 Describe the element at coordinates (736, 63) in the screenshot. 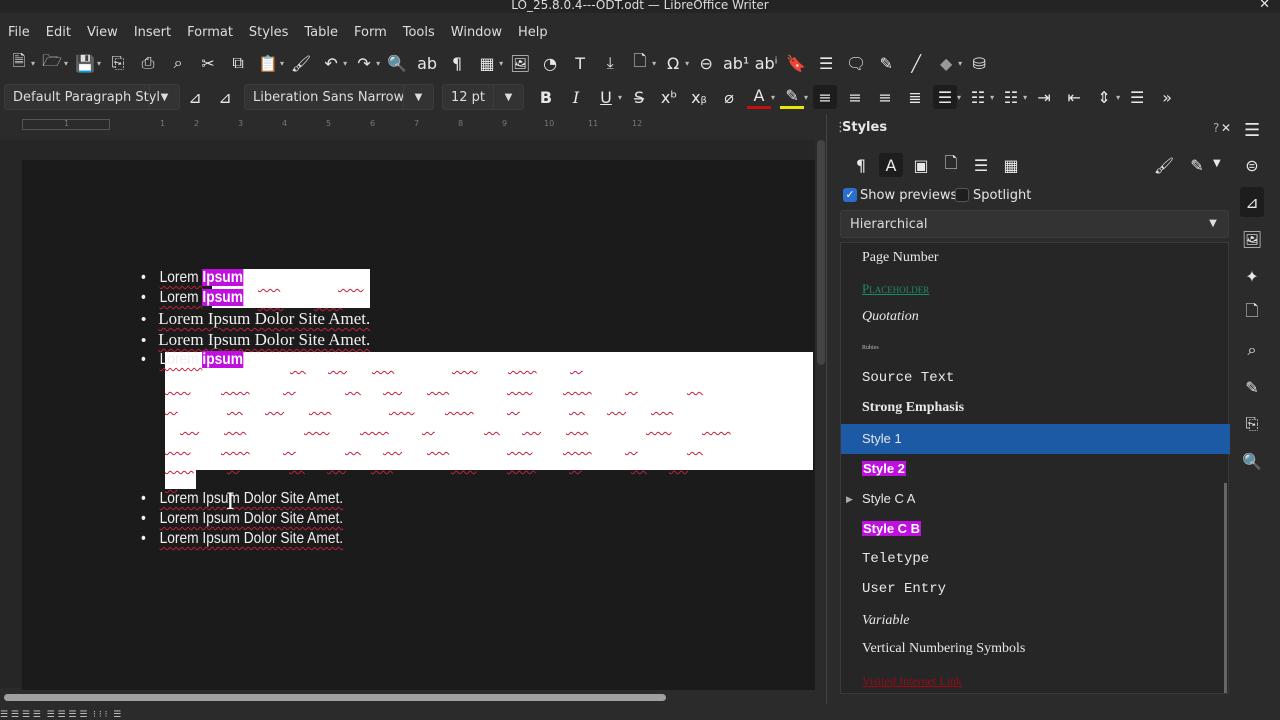

I see `footnote-icon: ab¹` at that location.